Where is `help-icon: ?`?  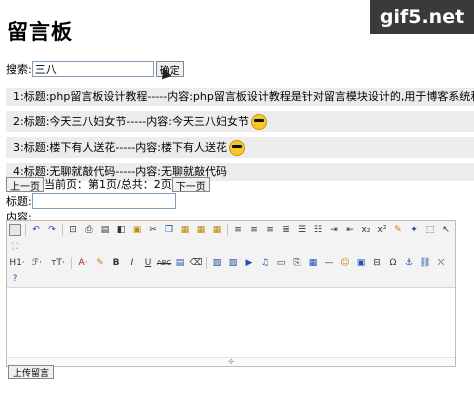 help-icon: ? is located at coordinates (15, 279).